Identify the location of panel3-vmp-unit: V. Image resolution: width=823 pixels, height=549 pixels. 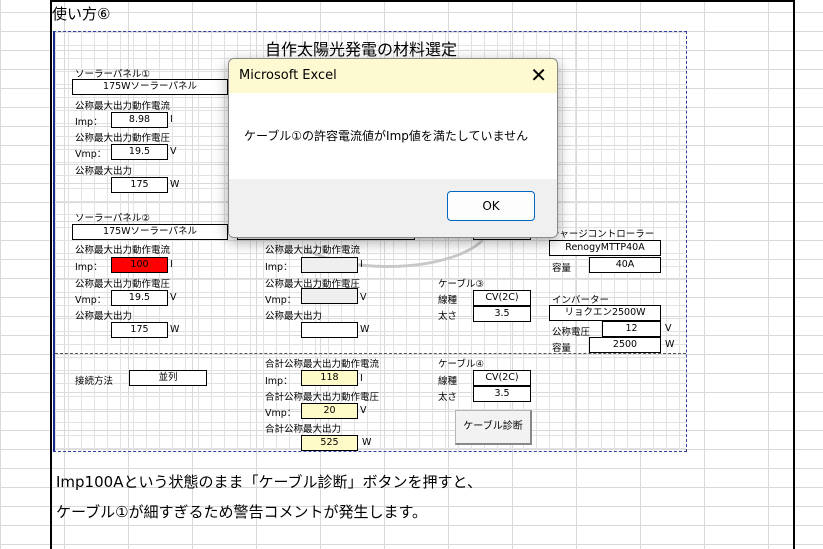
(363, 297).